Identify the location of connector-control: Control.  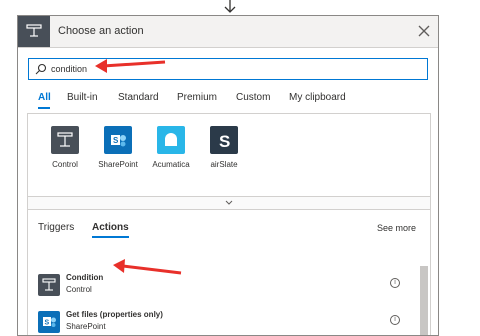
(65, 147).